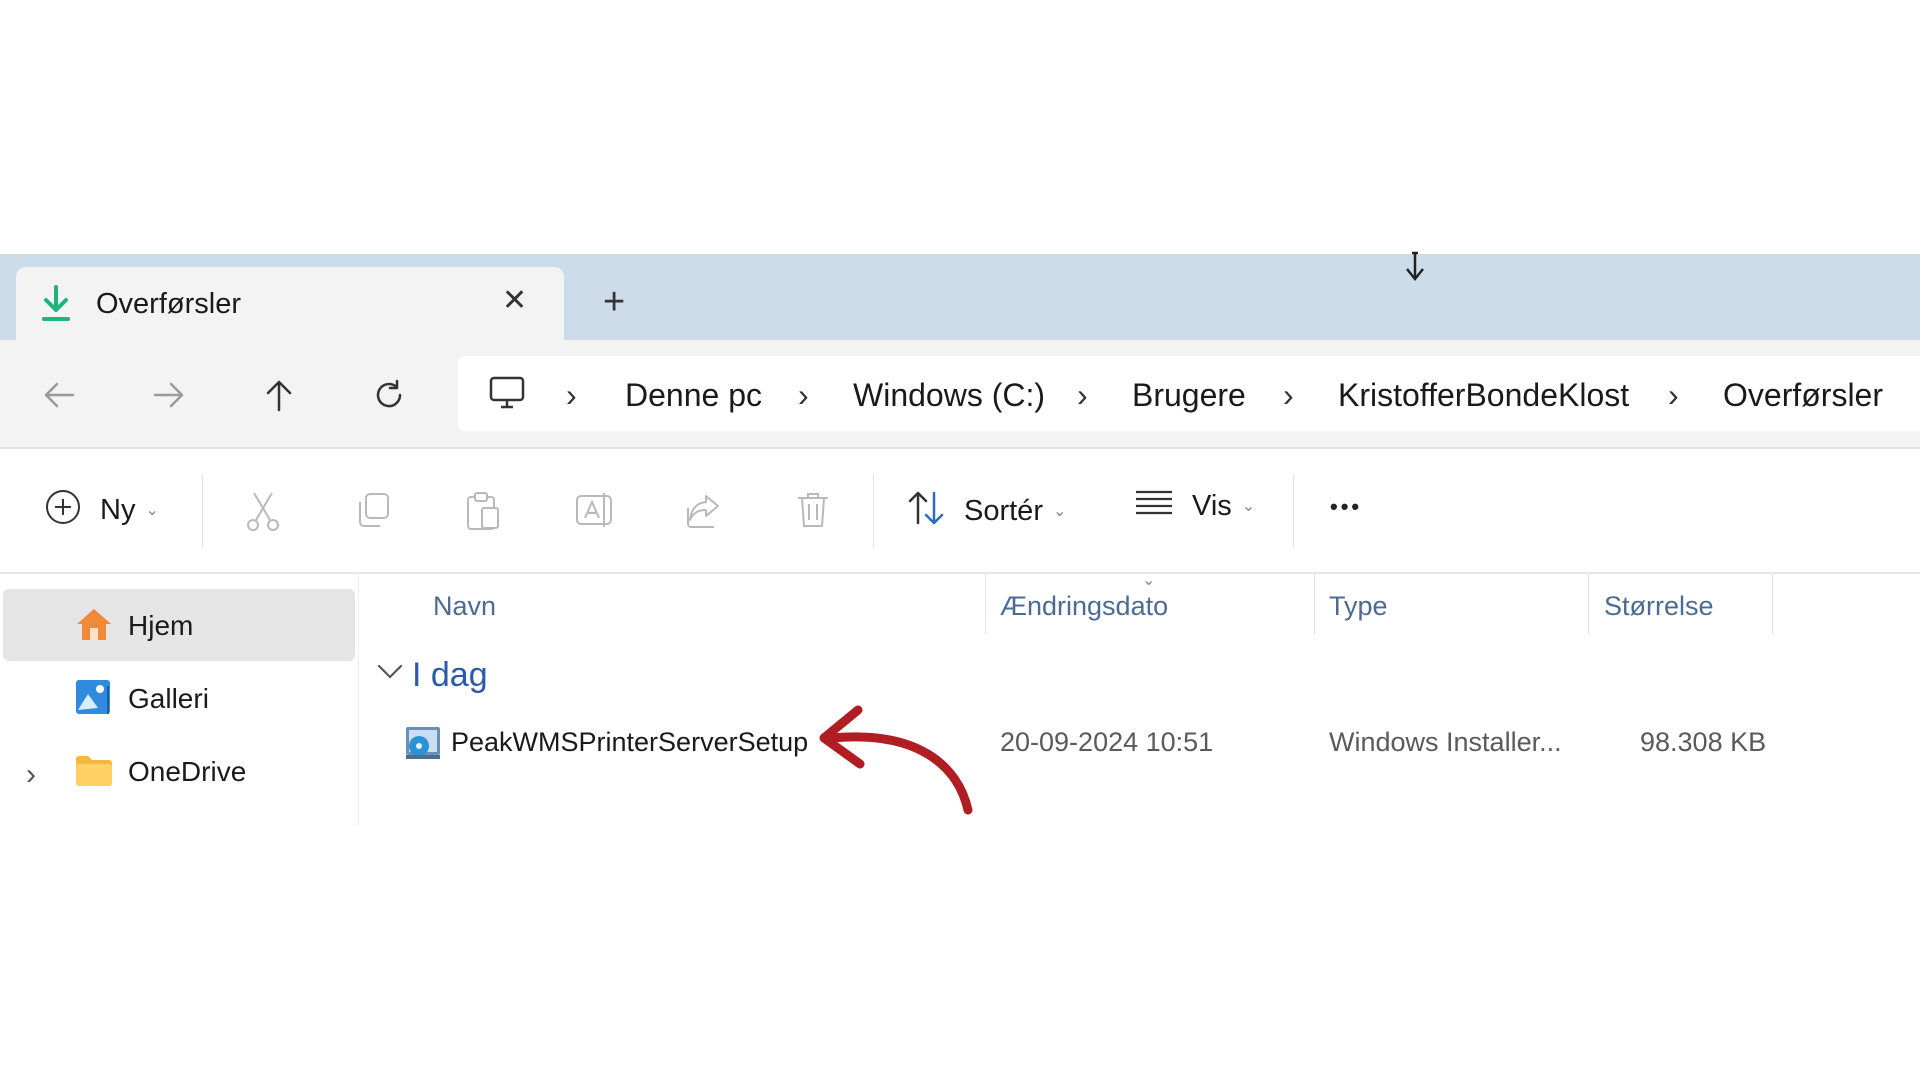  Describe the element at coordinates (187, 771) in the screenshot. I see `sidebar-item-label: OneDrive` at that location.